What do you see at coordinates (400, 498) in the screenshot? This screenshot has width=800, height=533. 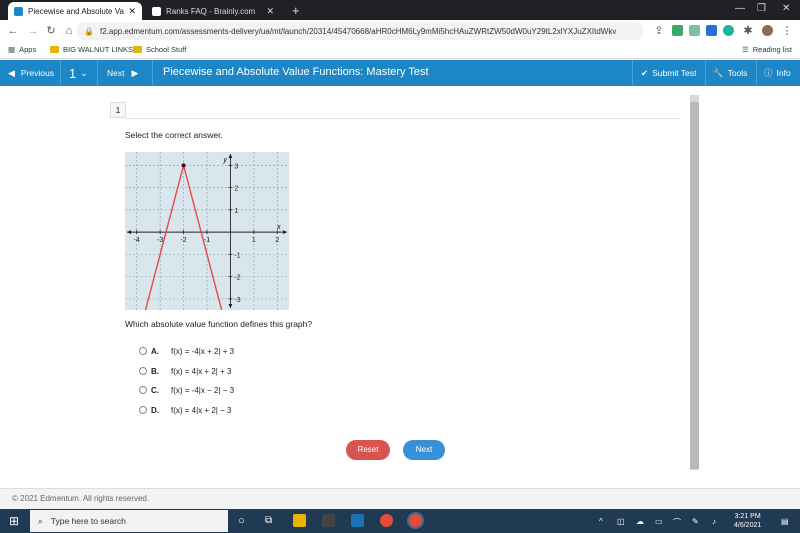 I see `page-footer: © 2021 Edmentum. All rights reserved.` at bounding box center [400, 498].